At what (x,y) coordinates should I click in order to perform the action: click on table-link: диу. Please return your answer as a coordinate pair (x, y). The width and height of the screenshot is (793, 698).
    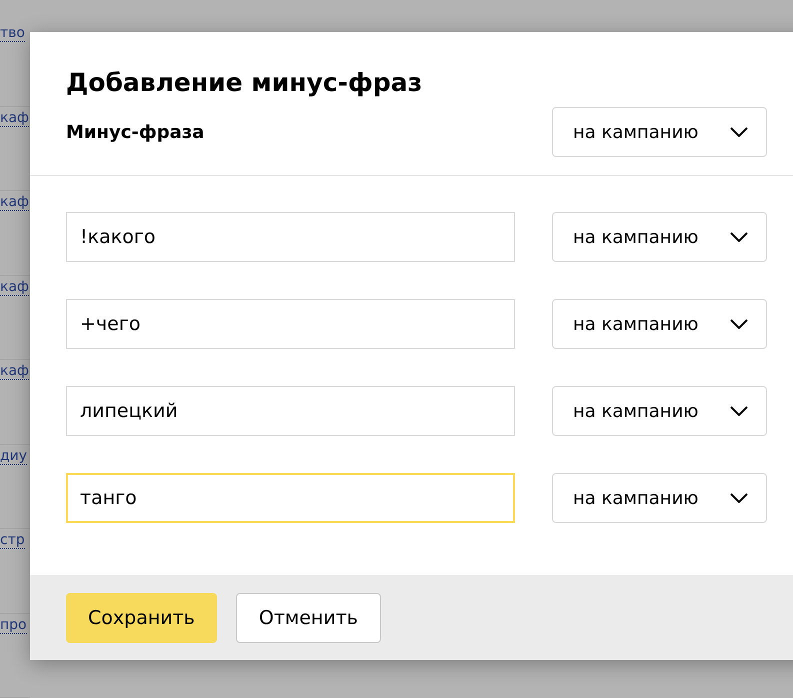
    Looking at the image, I should click on (14, 456).